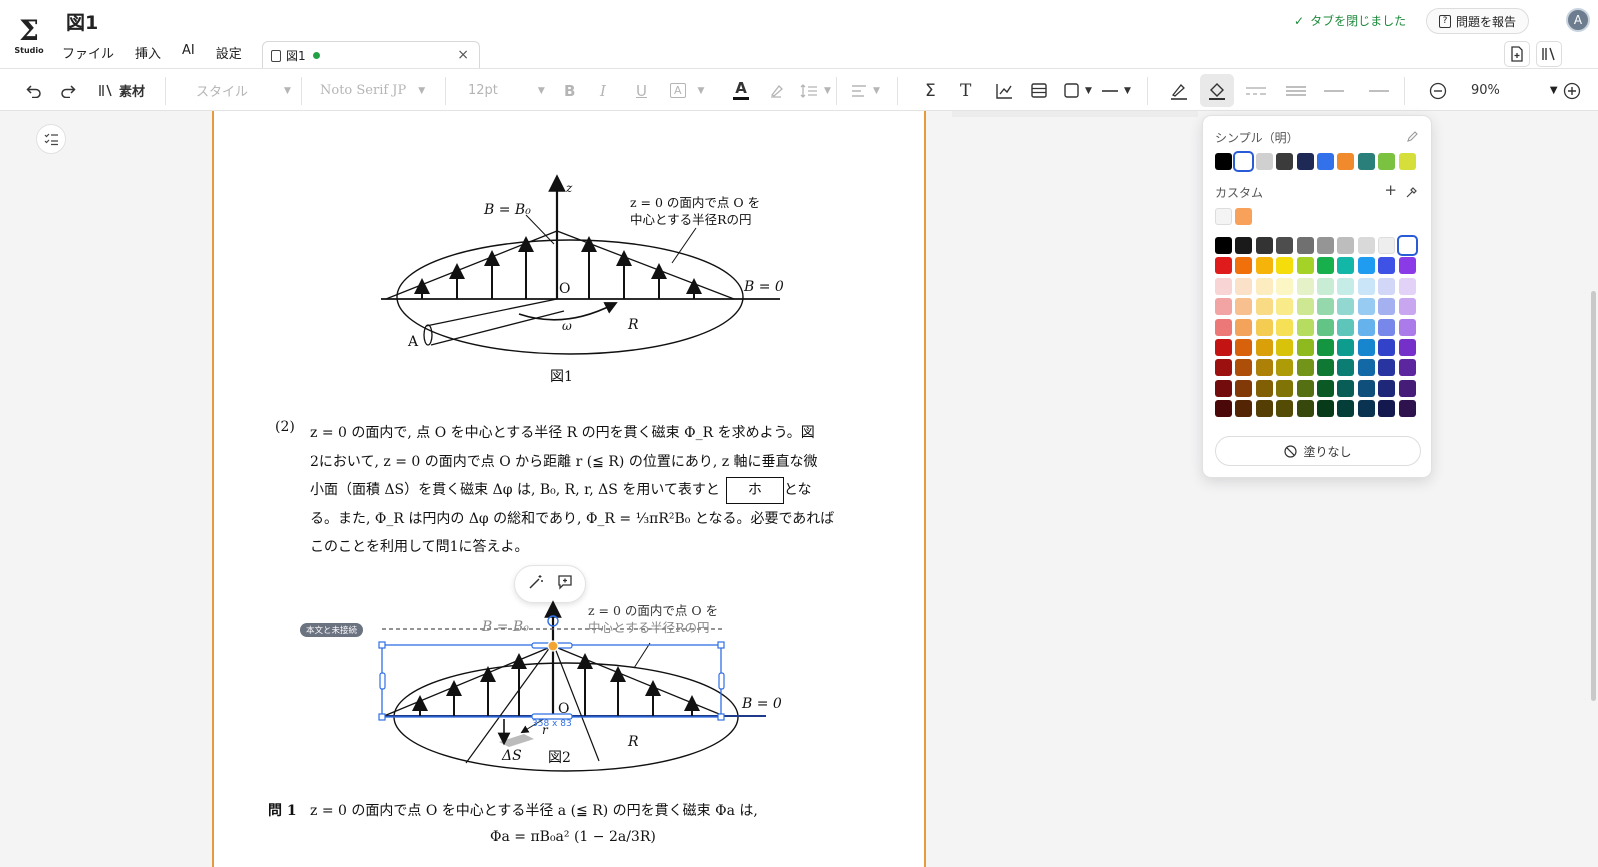 The width and height of the screenshot is (1598, 867). I want to click on redo-icon, so click(68, 90).